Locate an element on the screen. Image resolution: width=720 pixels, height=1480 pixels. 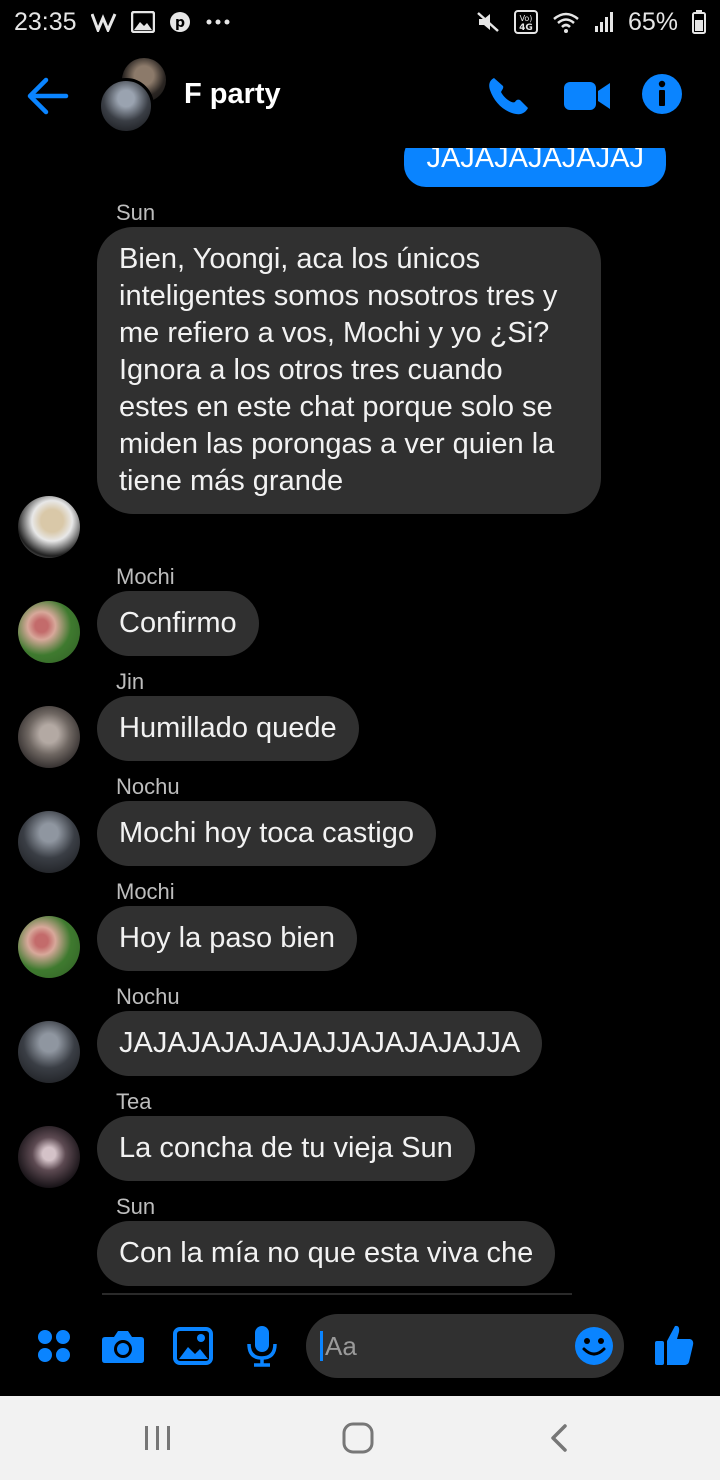
chat-title: F party is located at coordinates (232, 94).